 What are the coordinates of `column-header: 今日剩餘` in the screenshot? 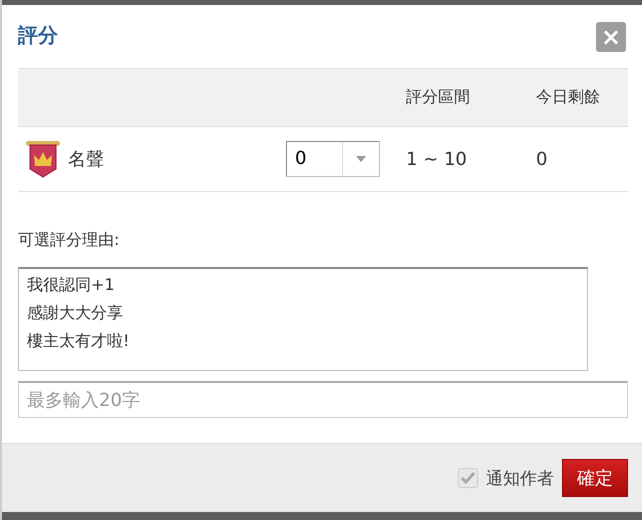 It's located at (568, 97).